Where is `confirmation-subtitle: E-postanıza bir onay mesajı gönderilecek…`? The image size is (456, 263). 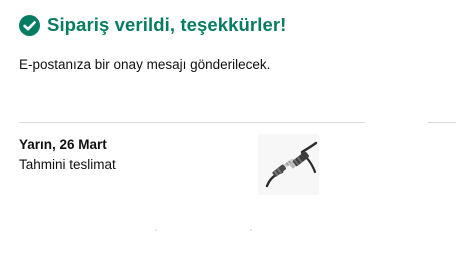
confirmation-subtitle: E-postanıza bir onay mesajı gönderilecek… is located at coordinates (145, 64).